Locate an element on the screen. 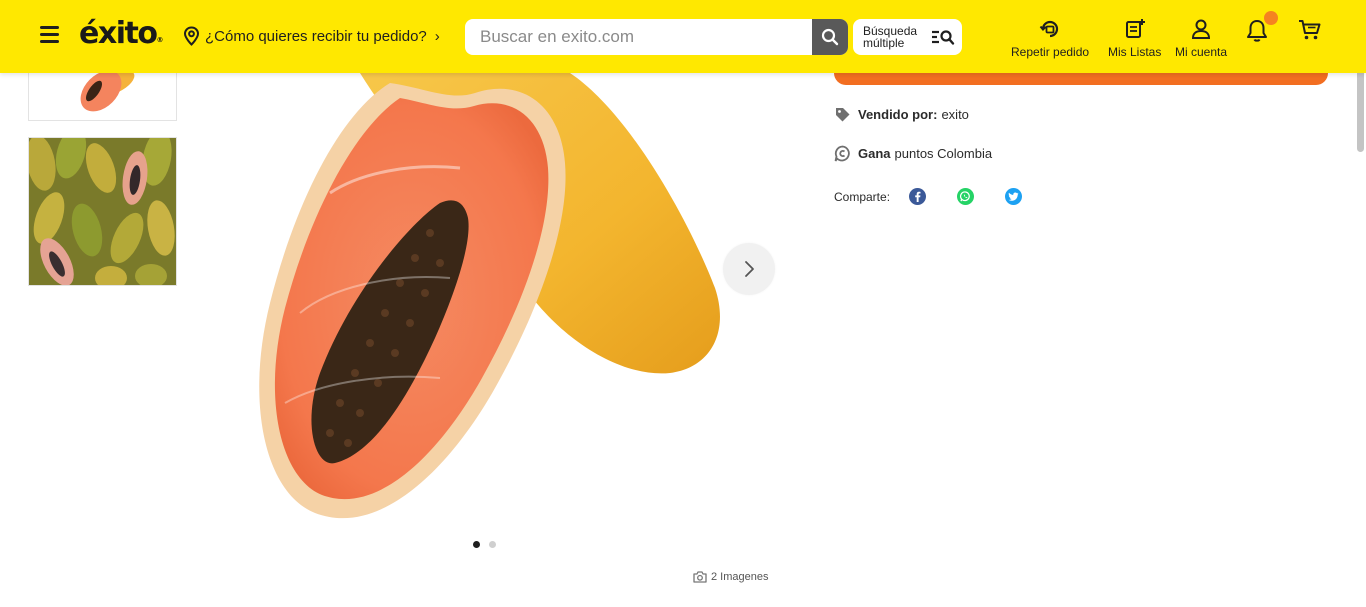  facebook-icon is located at coordinates (918, 196).